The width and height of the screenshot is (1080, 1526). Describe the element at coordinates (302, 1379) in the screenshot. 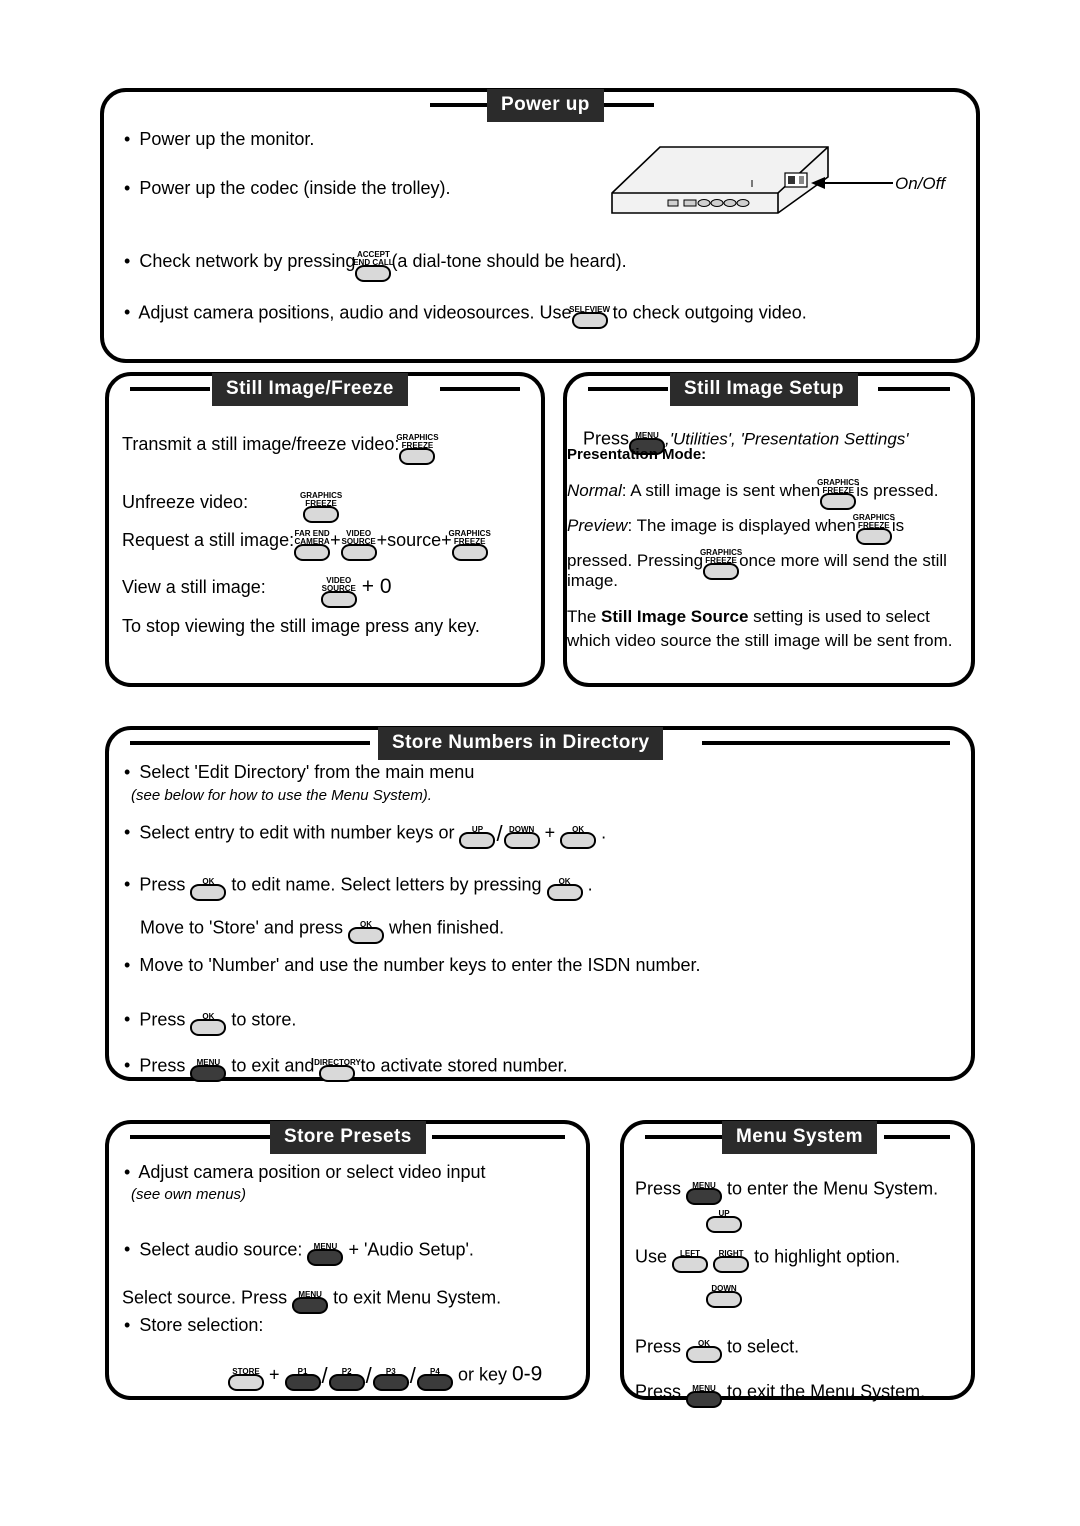

I see `preset-1-key: P1` at that location.